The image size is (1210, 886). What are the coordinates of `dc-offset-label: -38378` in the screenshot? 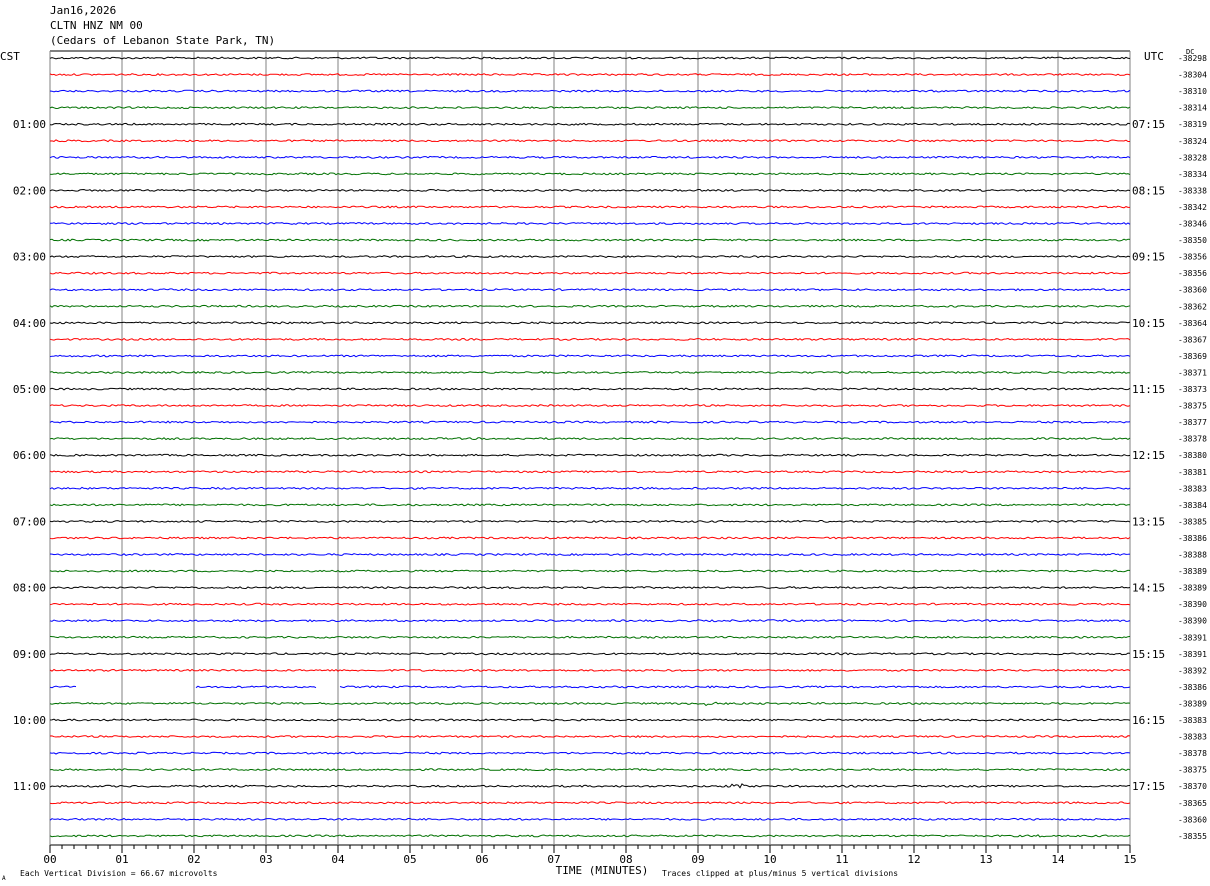 It's located at (1192, 753).